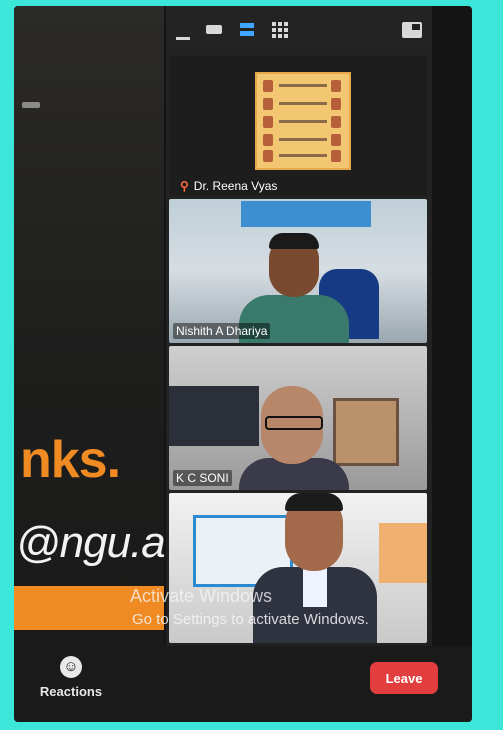 The image size is (503, 730). What do you see at coordinates (247, 31) in the screenshot?
I see `gallery-strip-icon` at bounding box center [247, 31].